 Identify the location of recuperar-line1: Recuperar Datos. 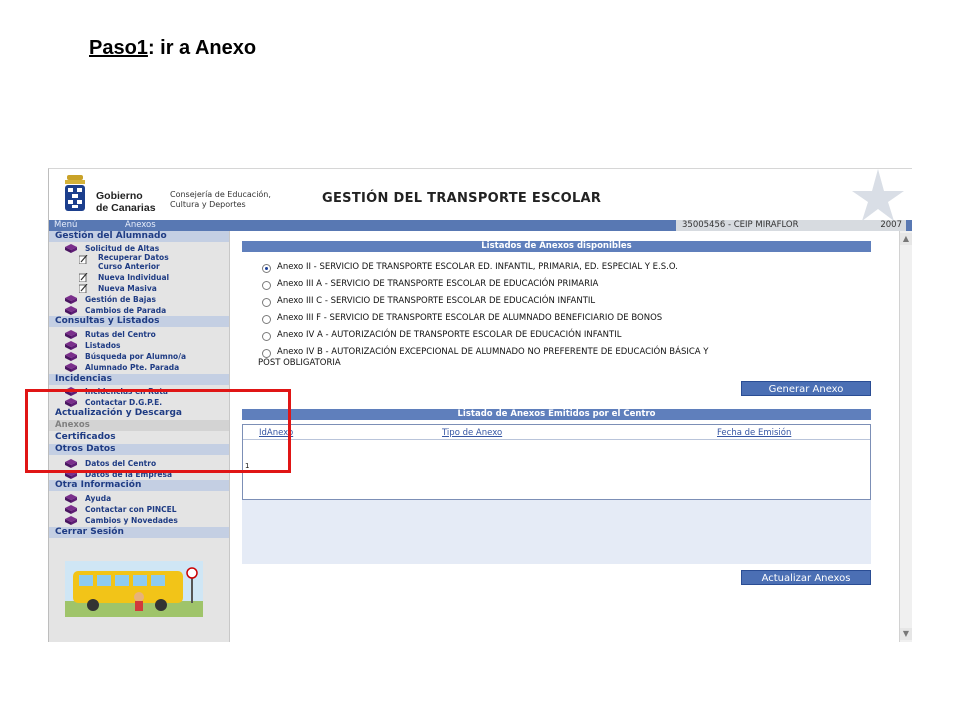
(133, 257).